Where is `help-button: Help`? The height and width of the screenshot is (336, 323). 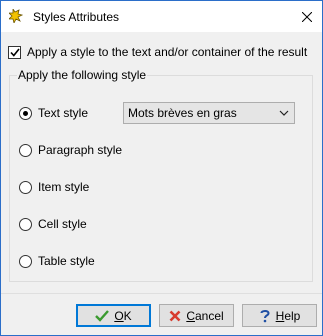
help-button: Help is located at coordinates (279, 315).